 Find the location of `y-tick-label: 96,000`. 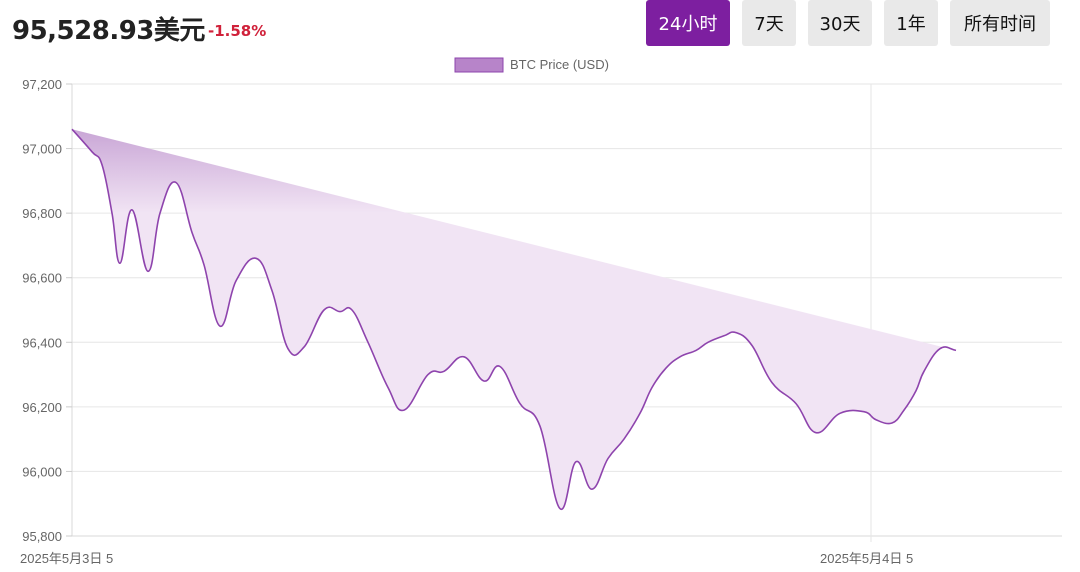

y-tick-label: 96,000 is located at coordinates (42, 471).